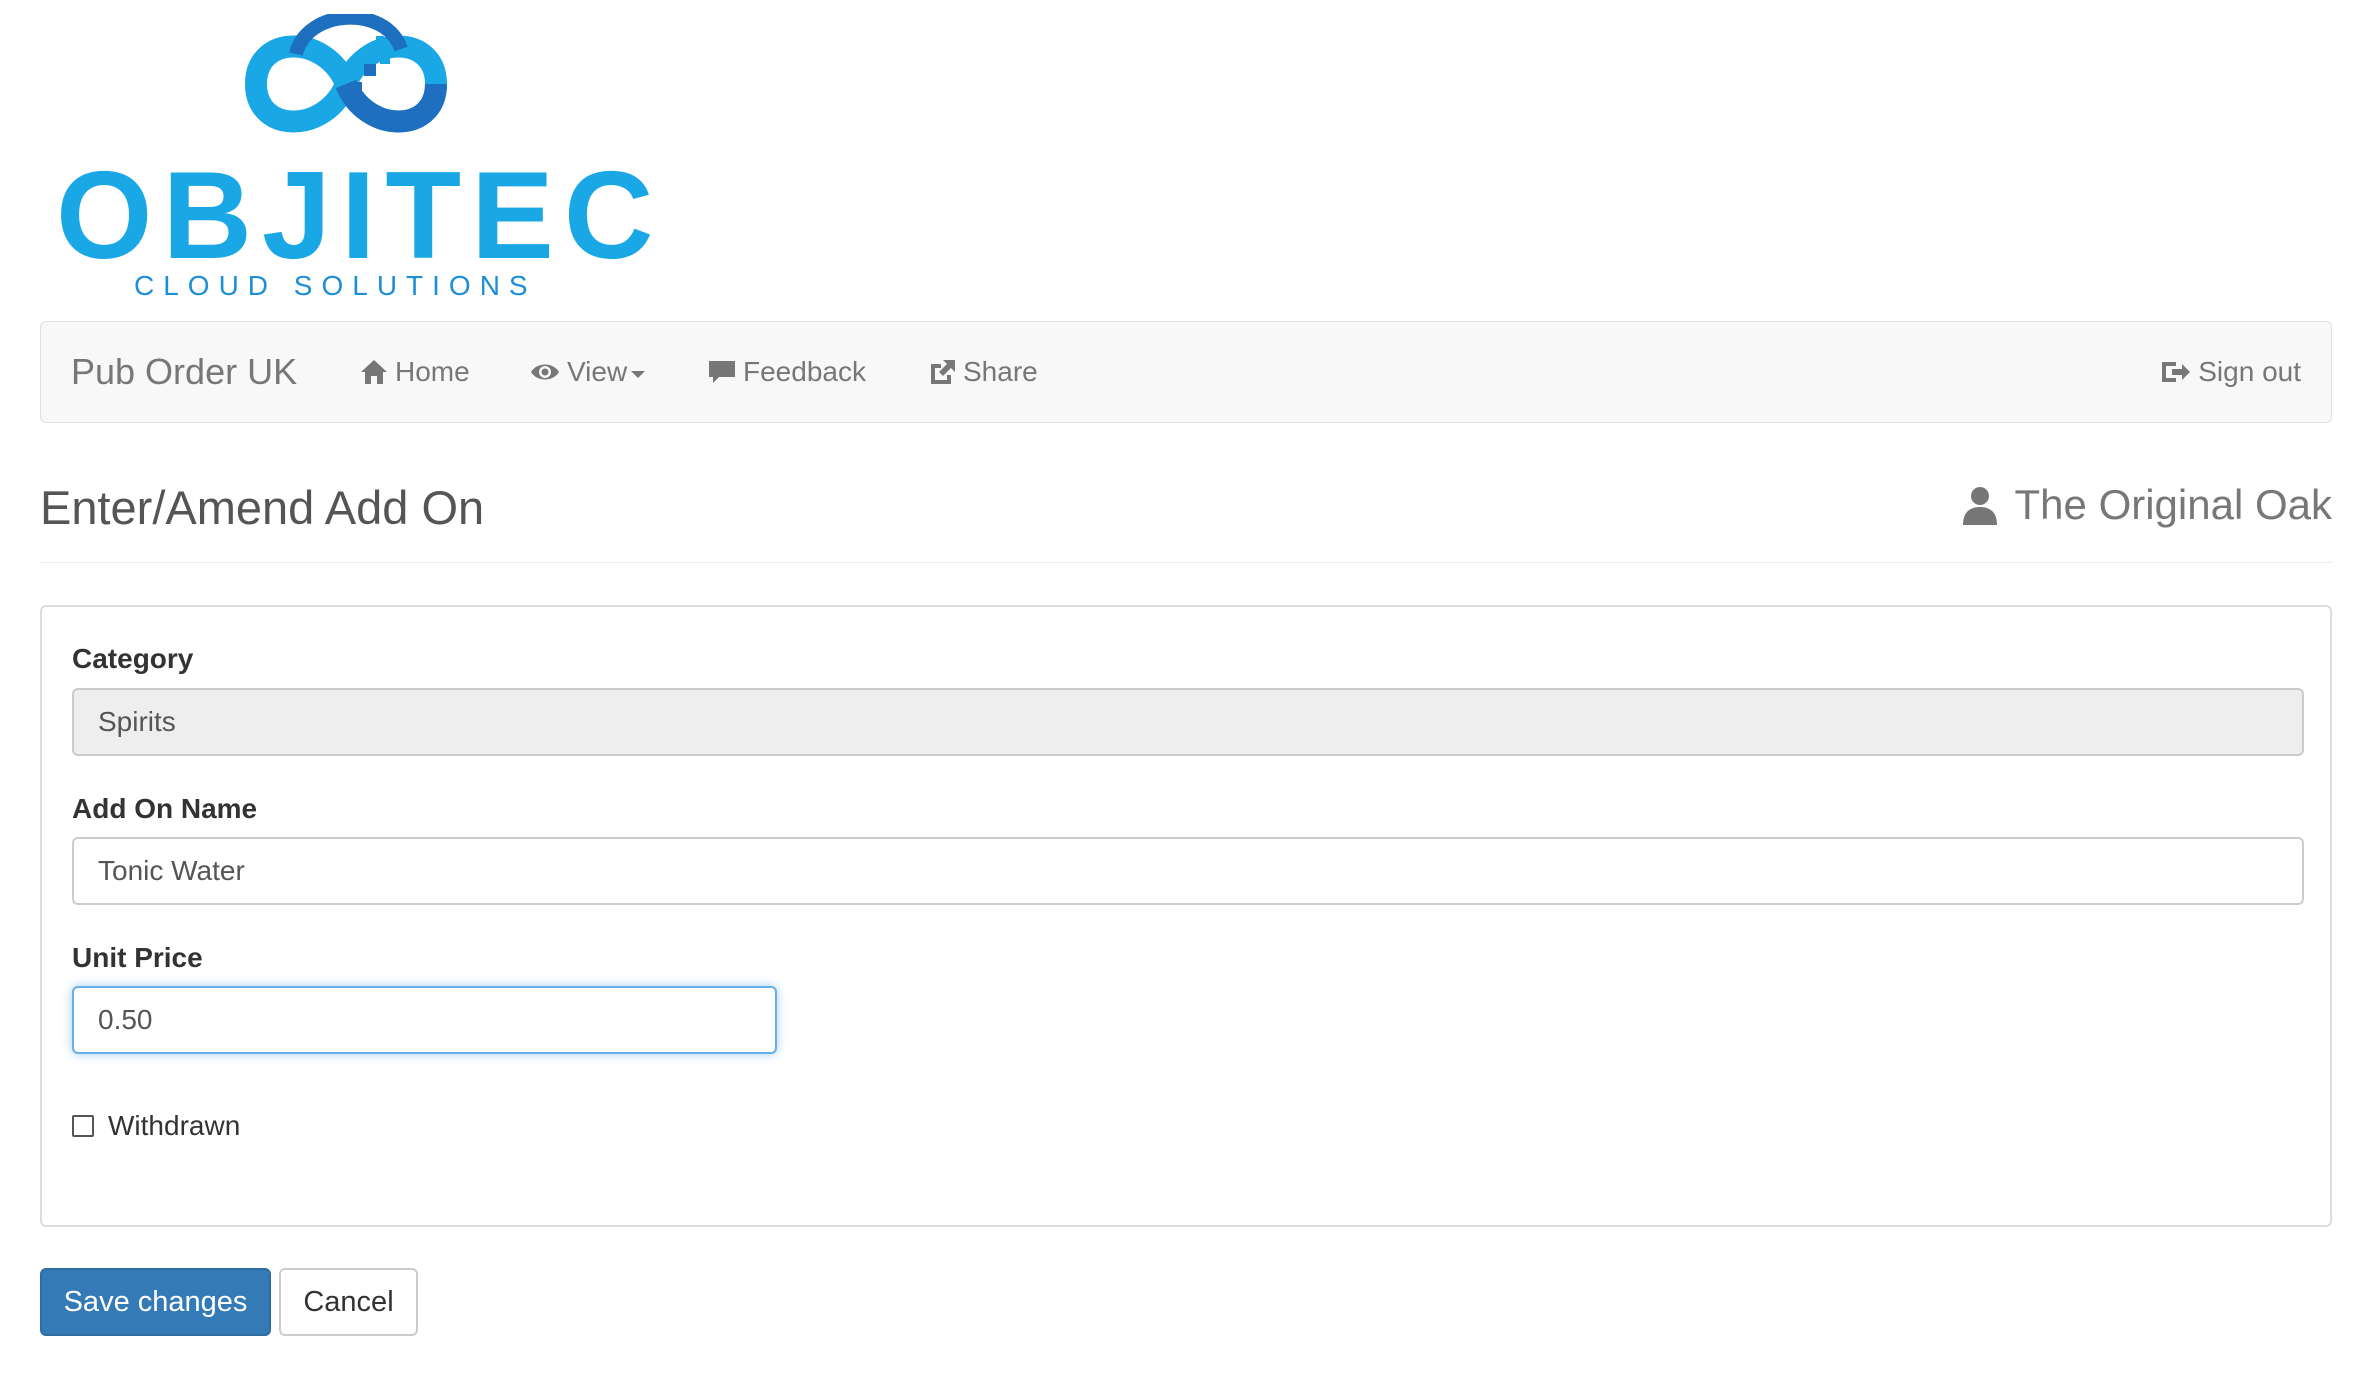 The width and height of the screenshot is (2376, 1374). What do you see at coordinates (1188, 871) in the screenshot?
I see `addon-name-field` at bounding box center [1188, 871].